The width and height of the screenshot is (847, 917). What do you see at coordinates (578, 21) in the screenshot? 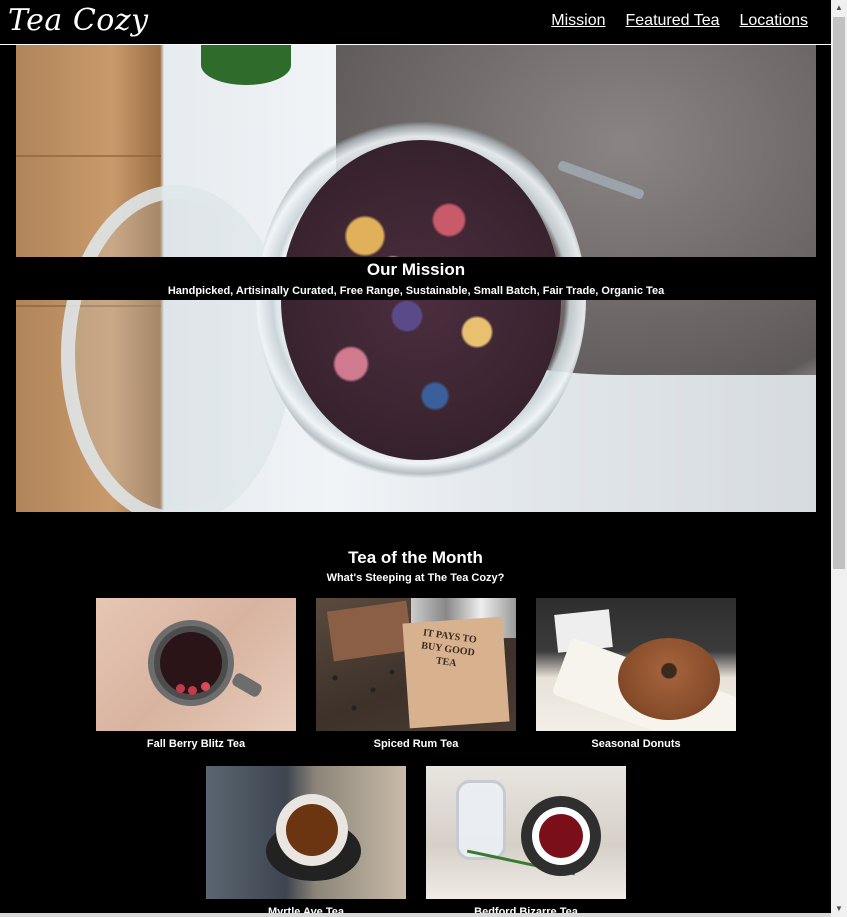
I see `nav-link-mission: Mission` at bounding box center [578, 21].